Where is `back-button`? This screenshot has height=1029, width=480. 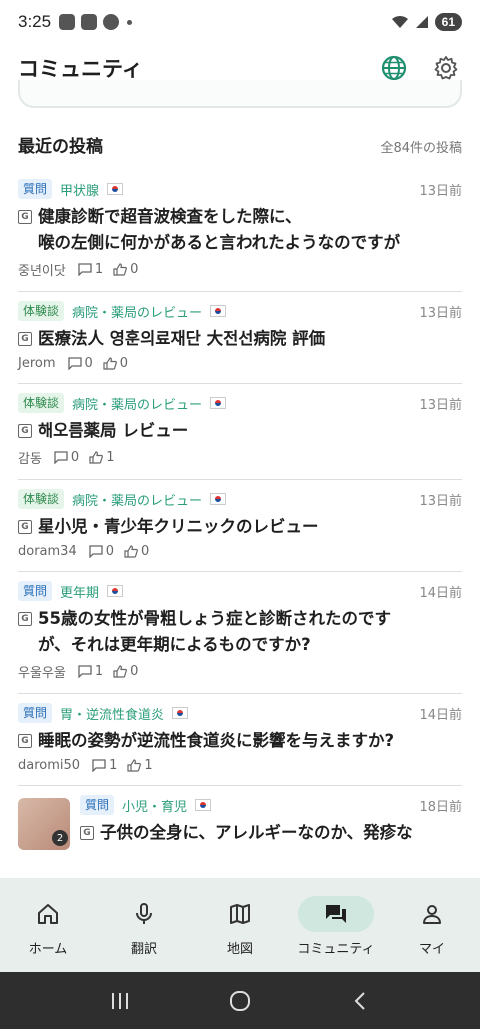 back-button is located at coordinates (360, 1001).